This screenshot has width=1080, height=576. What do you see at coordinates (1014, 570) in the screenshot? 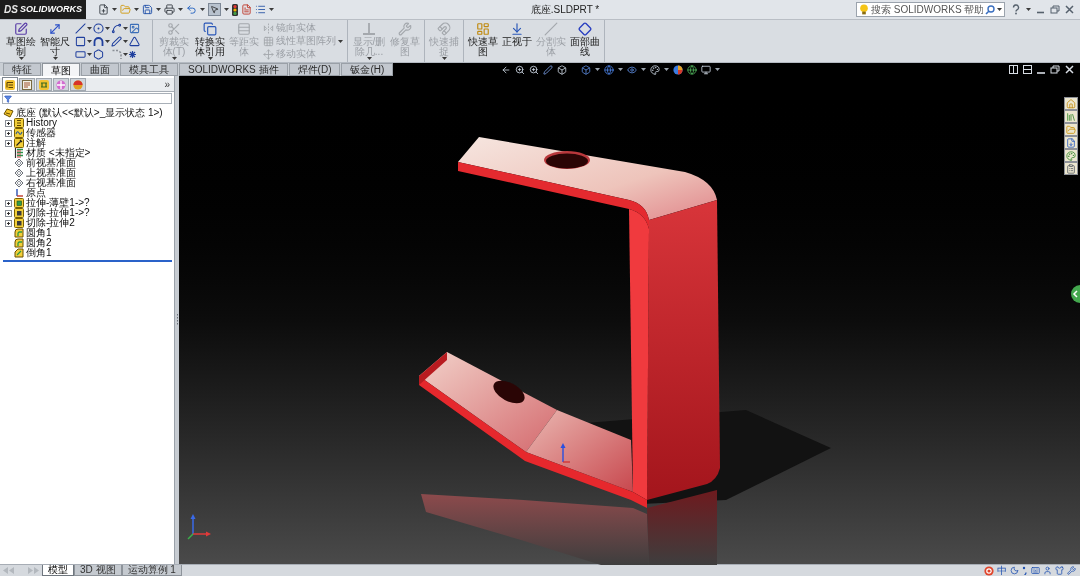
I see `moon-icon` at bounding box center [1014, 570].